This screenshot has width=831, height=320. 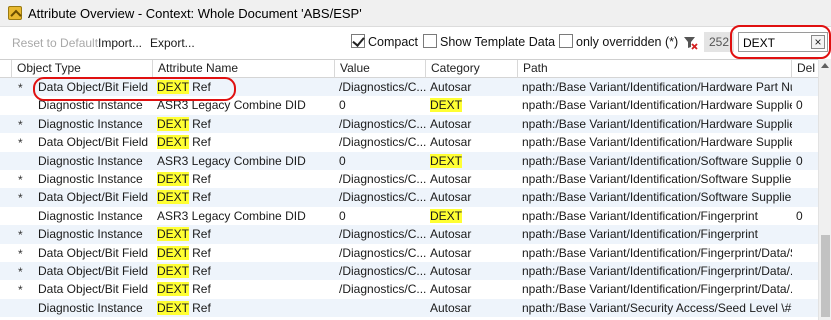 I want to click on search-box: ×, so click(x=783, y=42).